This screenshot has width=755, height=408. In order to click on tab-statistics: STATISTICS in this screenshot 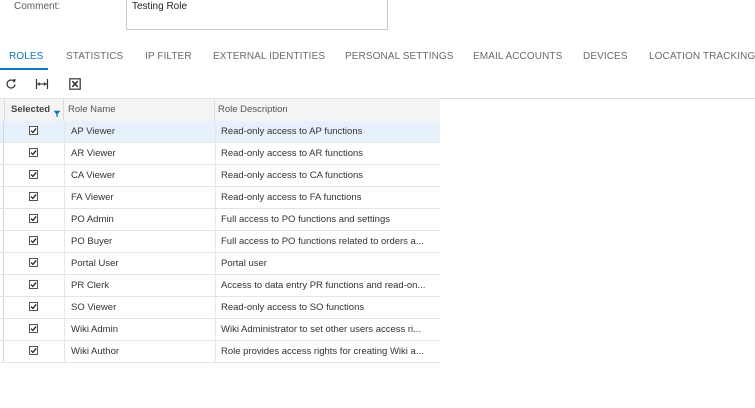, I will do `click(94, 56)`.